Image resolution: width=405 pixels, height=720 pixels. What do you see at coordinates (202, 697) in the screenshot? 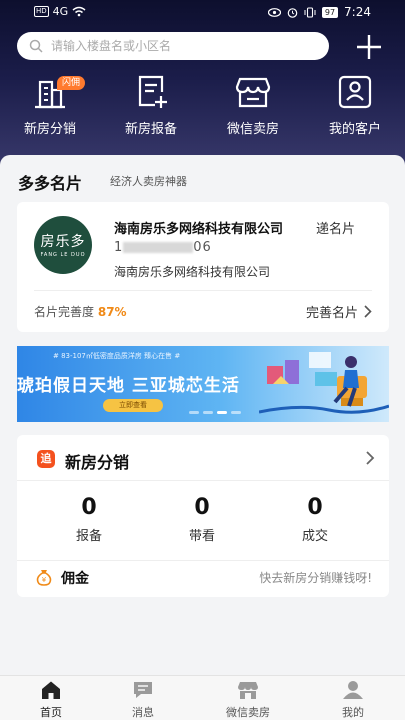
I see `bottom-tab-bar: 首页 消息 微信卖房 我的` at bounding box center [202, 697].